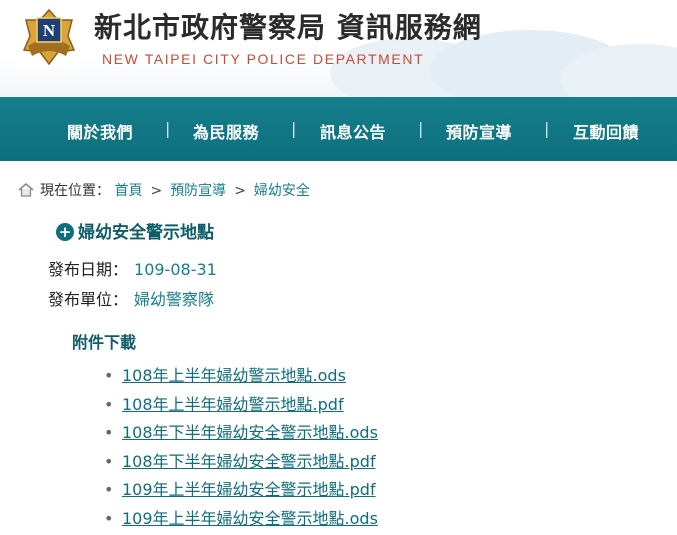 Image resolution: width=677 pixels, height=535 pixels. Describe the element at coordinates (100, 131) in the screenshot. I see `nav-item-about: 關於我們` at that location.